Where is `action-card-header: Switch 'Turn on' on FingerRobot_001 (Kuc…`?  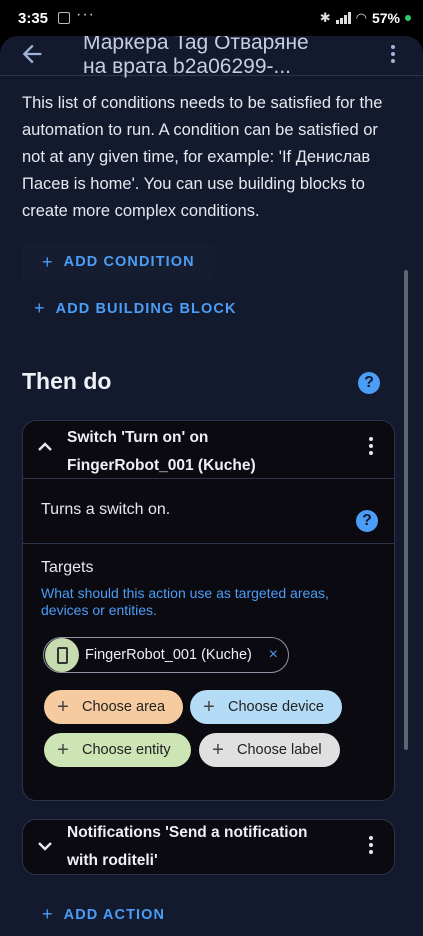
action-card-header: Switch 'Turn on' on FingerRobot_001 (Kuc… is located at coordinates (208, 449).